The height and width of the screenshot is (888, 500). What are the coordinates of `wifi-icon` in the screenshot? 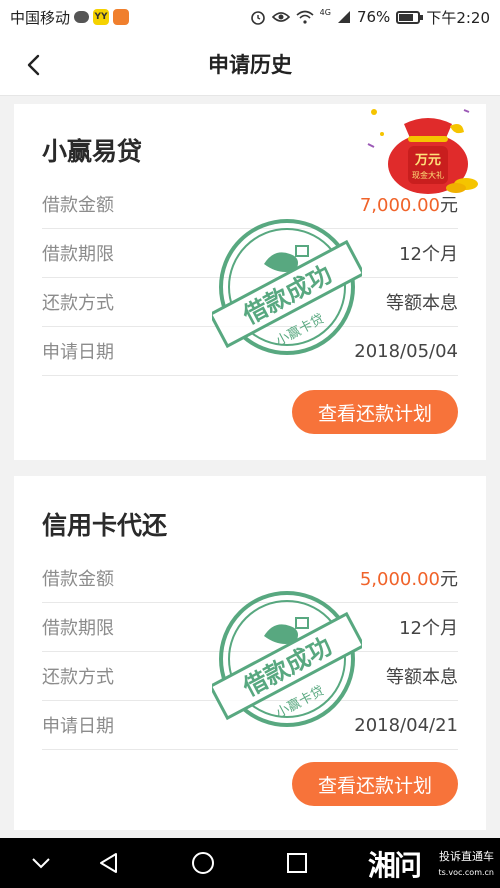 It's located at (305, 17).